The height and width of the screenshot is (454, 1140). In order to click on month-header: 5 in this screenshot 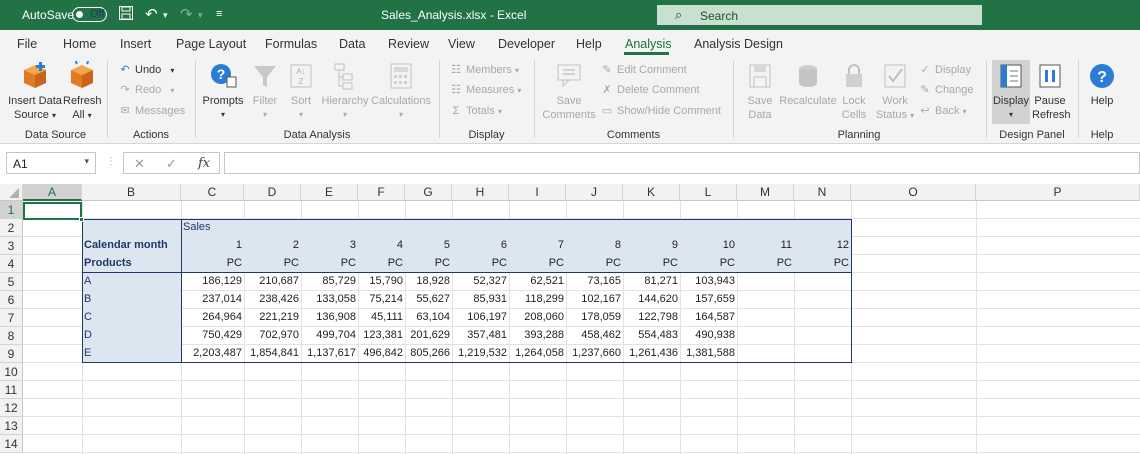, I will do `click(428, 245)`.